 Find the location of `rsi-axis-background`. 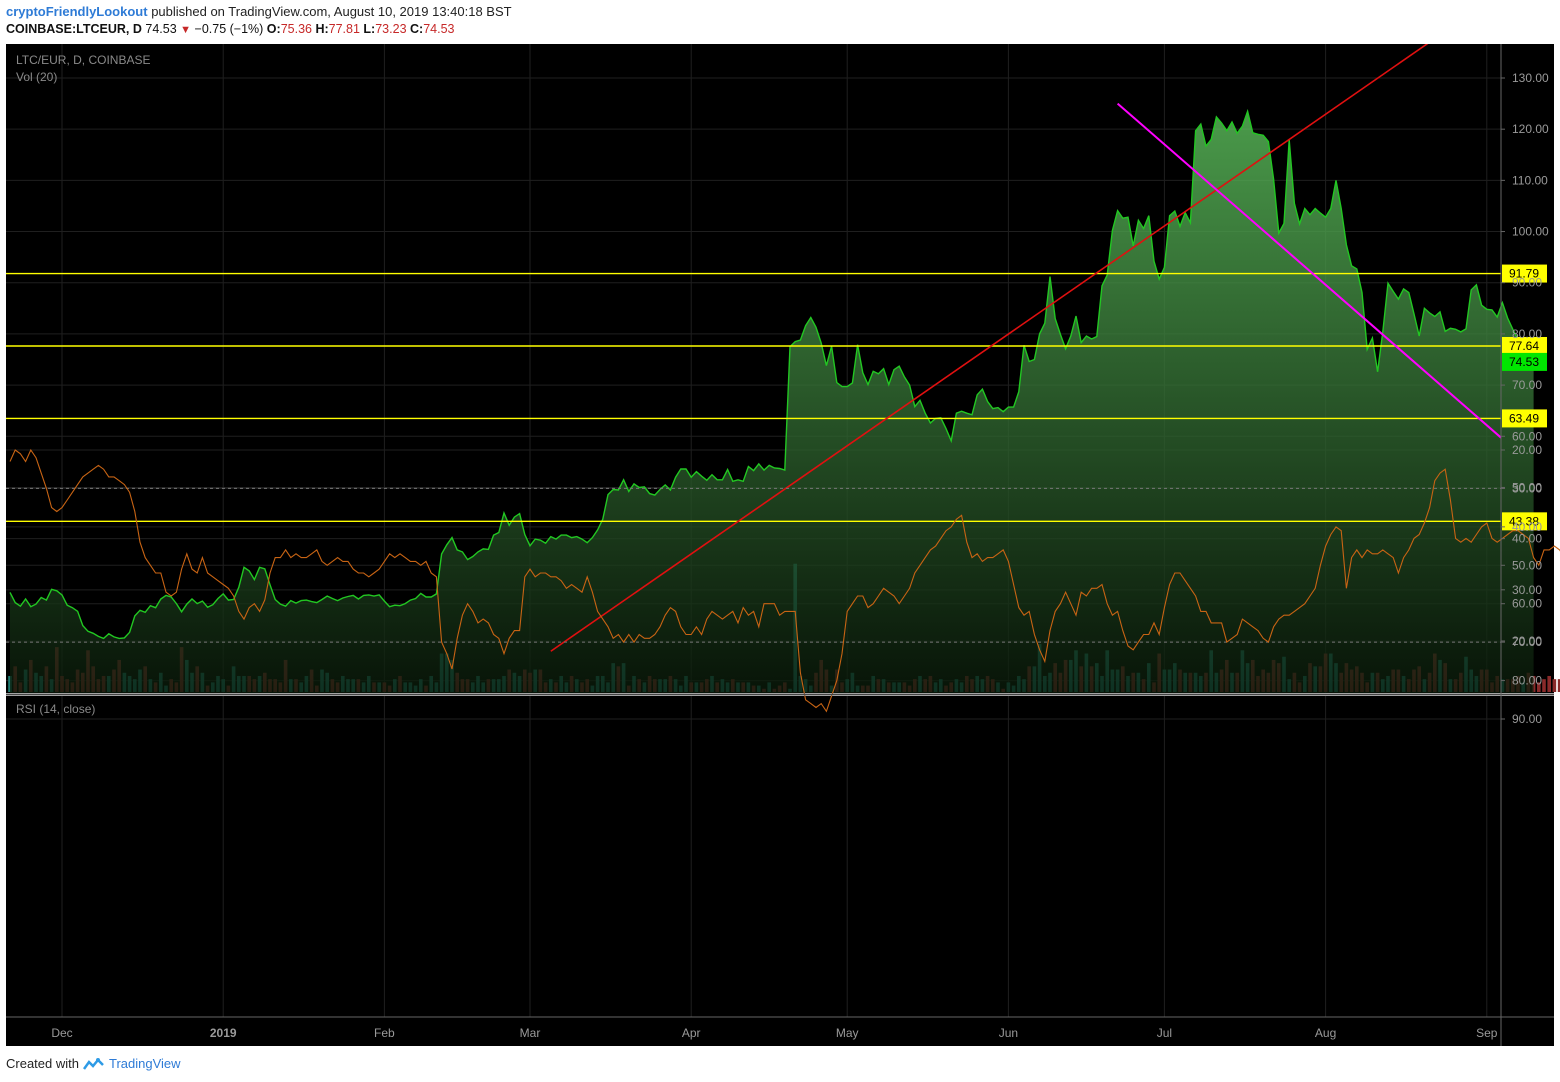

rsi-axis-background is located at coordinates (1527, 856).